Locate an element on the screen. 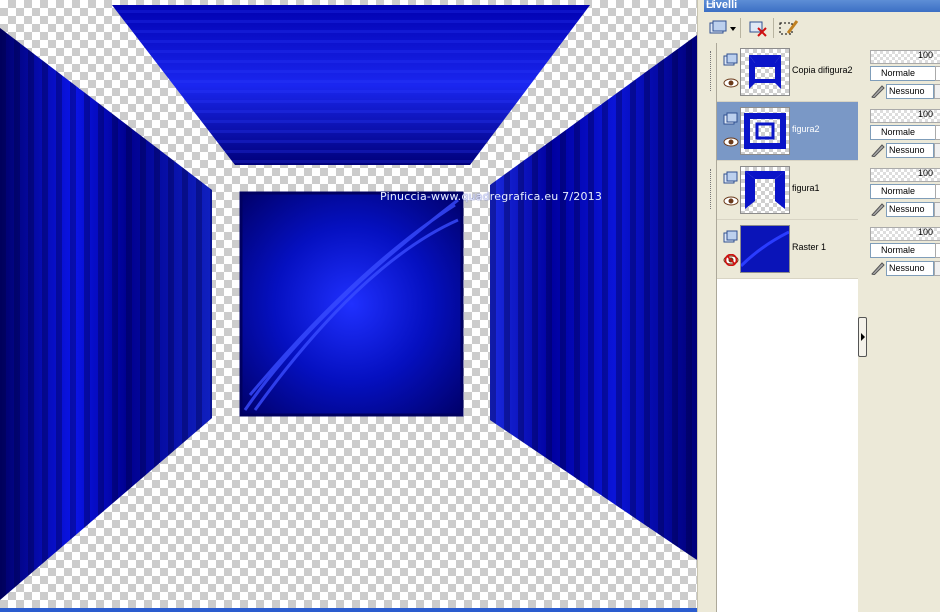 The height and width of the screenshot is (612, 940). delete-layer-icon is located at coordinates (758, 28).